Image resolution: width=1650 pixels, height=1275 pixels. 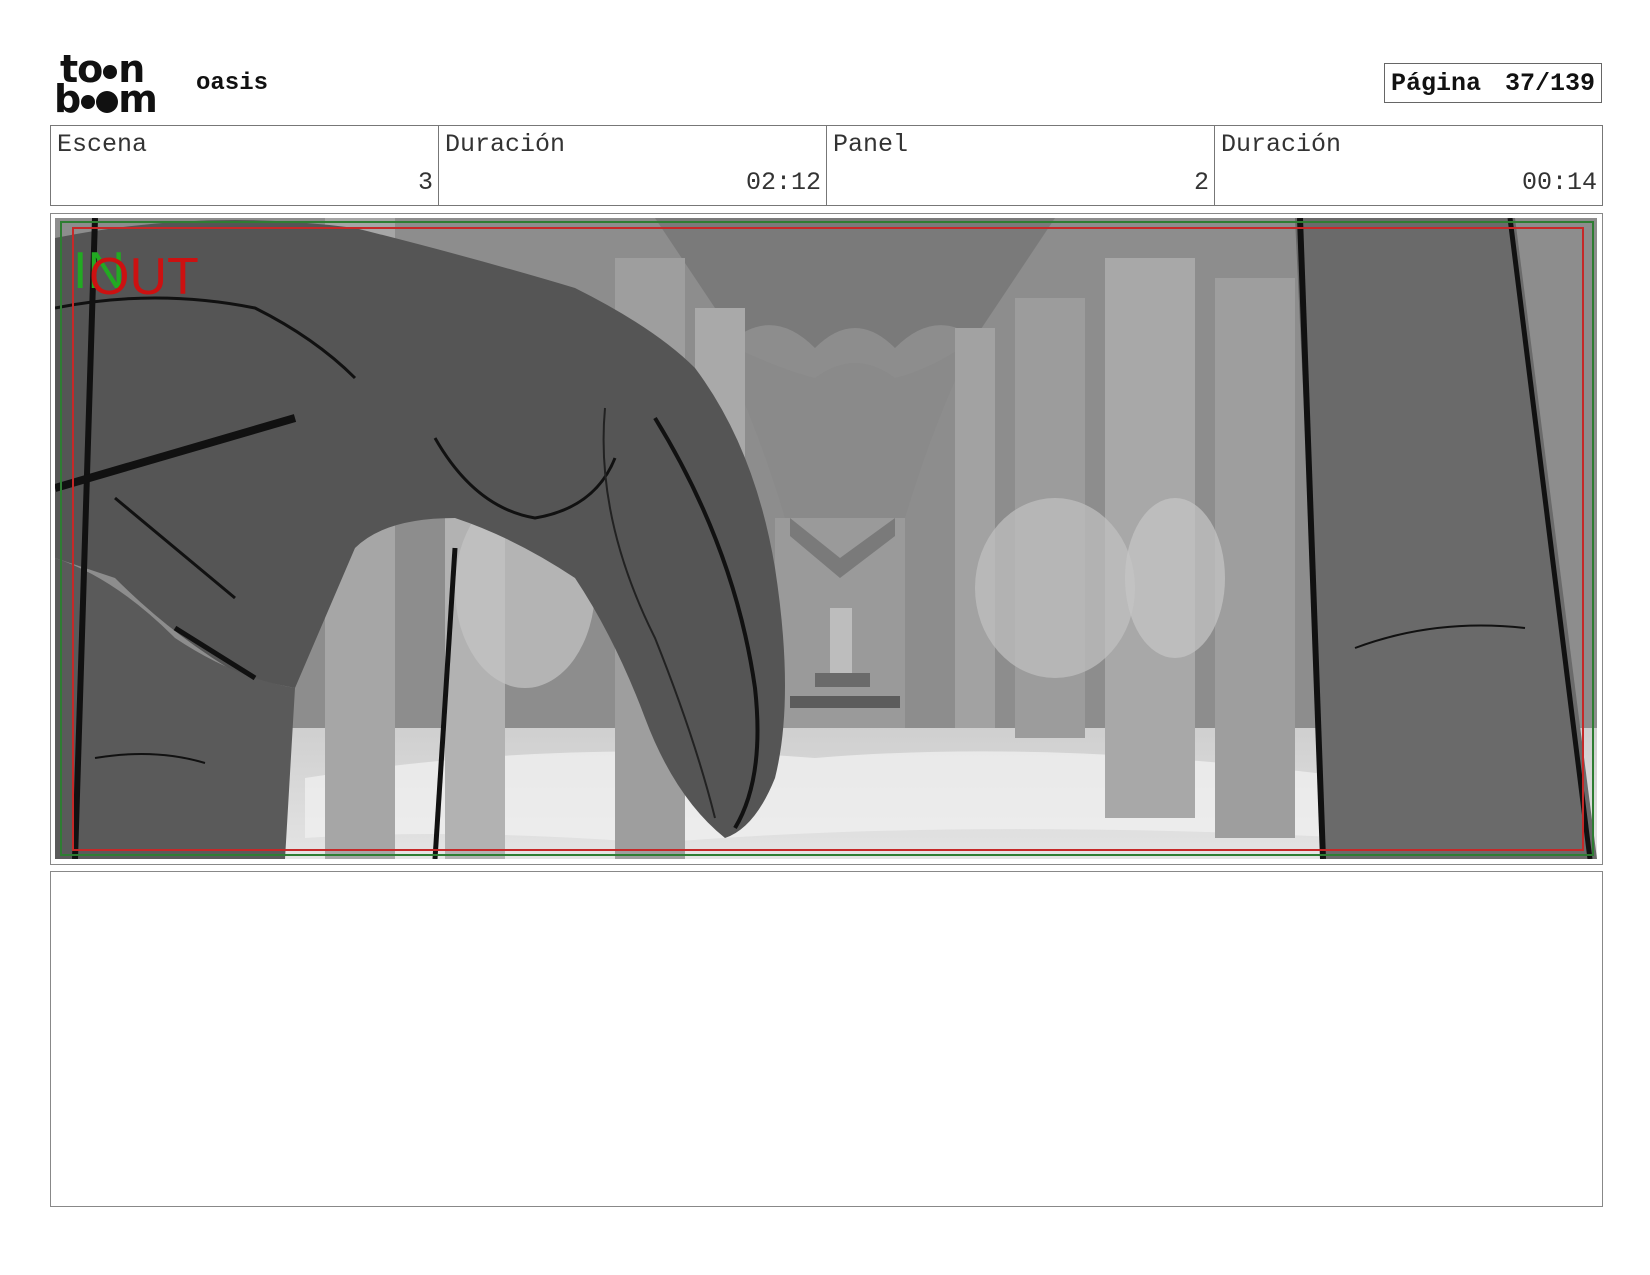 I want to click on scene-label: Escena, so click(x=102, y=144).